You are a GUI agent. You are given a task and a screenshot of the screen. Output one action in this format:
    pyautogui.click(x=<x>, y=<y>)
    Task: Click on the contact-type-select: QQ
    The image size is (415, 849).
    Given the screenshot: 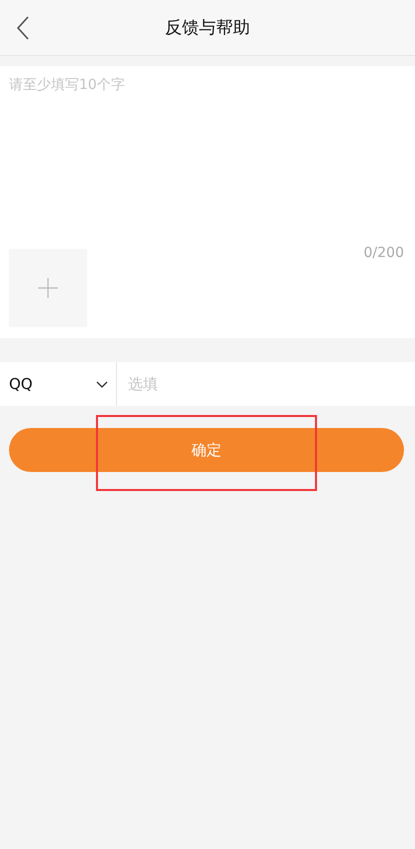 What is the action you would take?
    pyautogui.click(x=58, y=384)
    